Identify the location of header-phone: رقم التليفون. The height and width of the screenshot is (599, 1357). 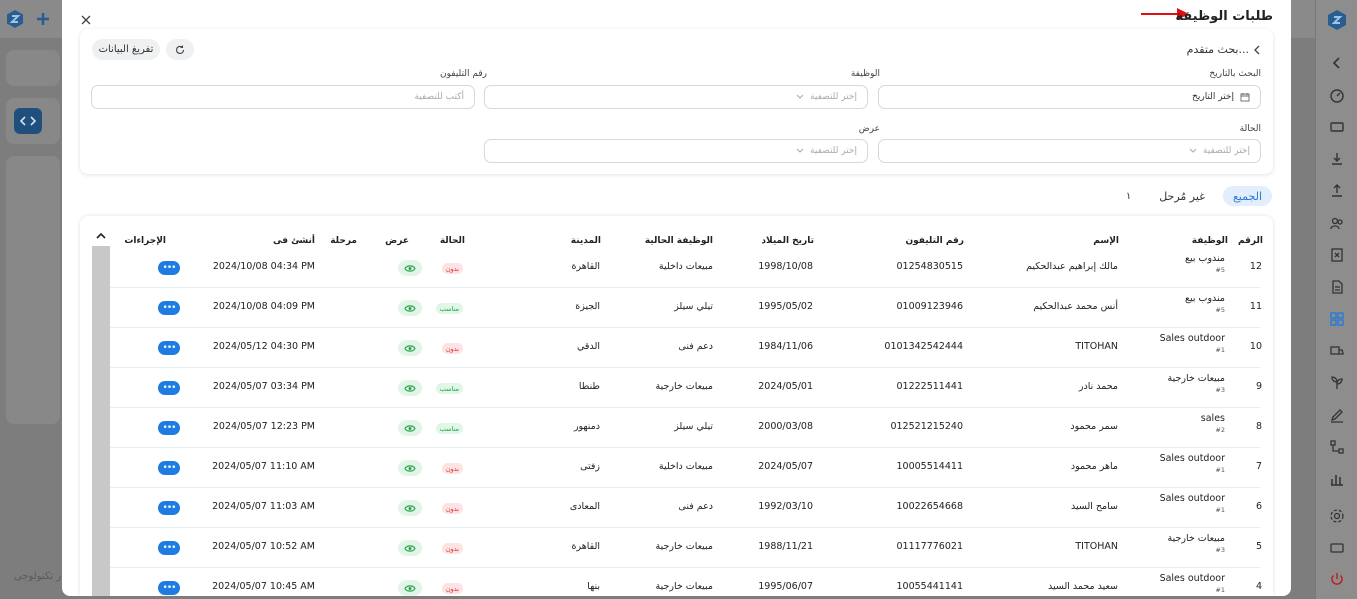
(934, 241).